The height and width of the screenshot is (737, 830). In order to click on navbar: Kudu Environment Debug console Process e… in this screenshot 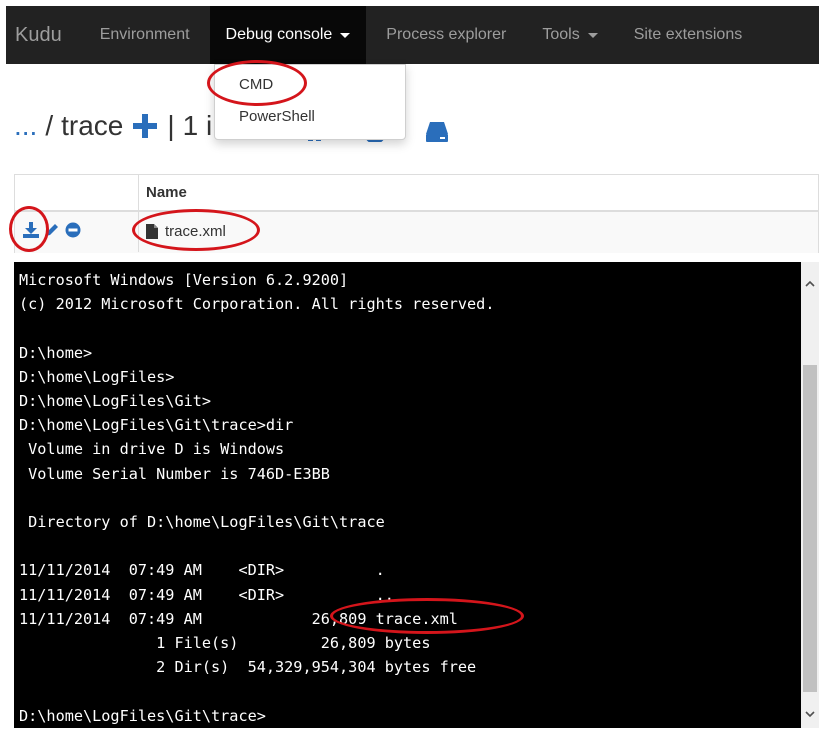, I will do `click(412, 35)`.